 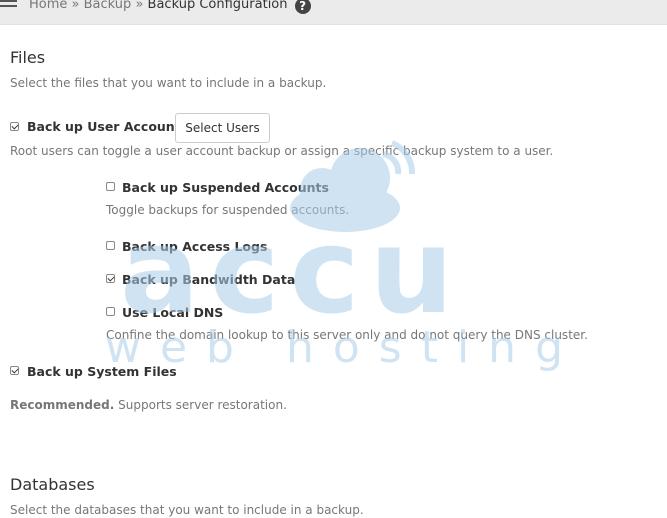 I want to click on breadcrumb: Home » Backup » Backup Configuration ?, so click(x=170, y=7).